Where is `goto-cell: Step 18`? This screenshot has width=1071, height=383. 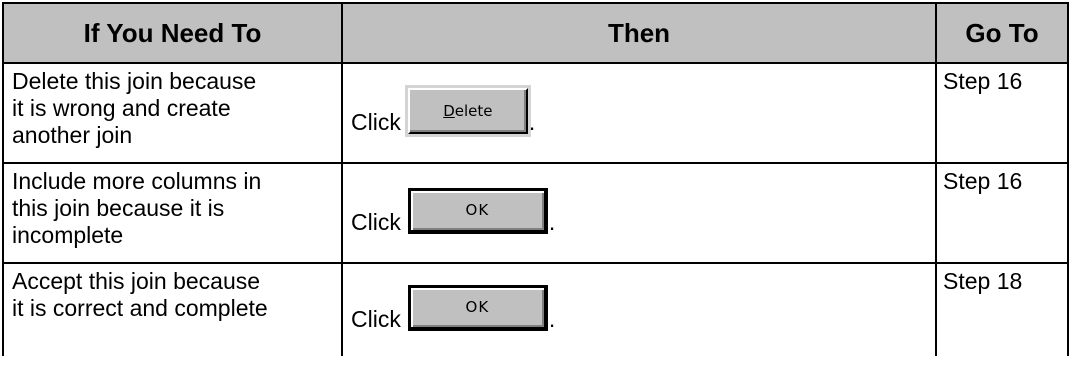 goto-cell: Step 18 is located at coordinates (1002, 309).